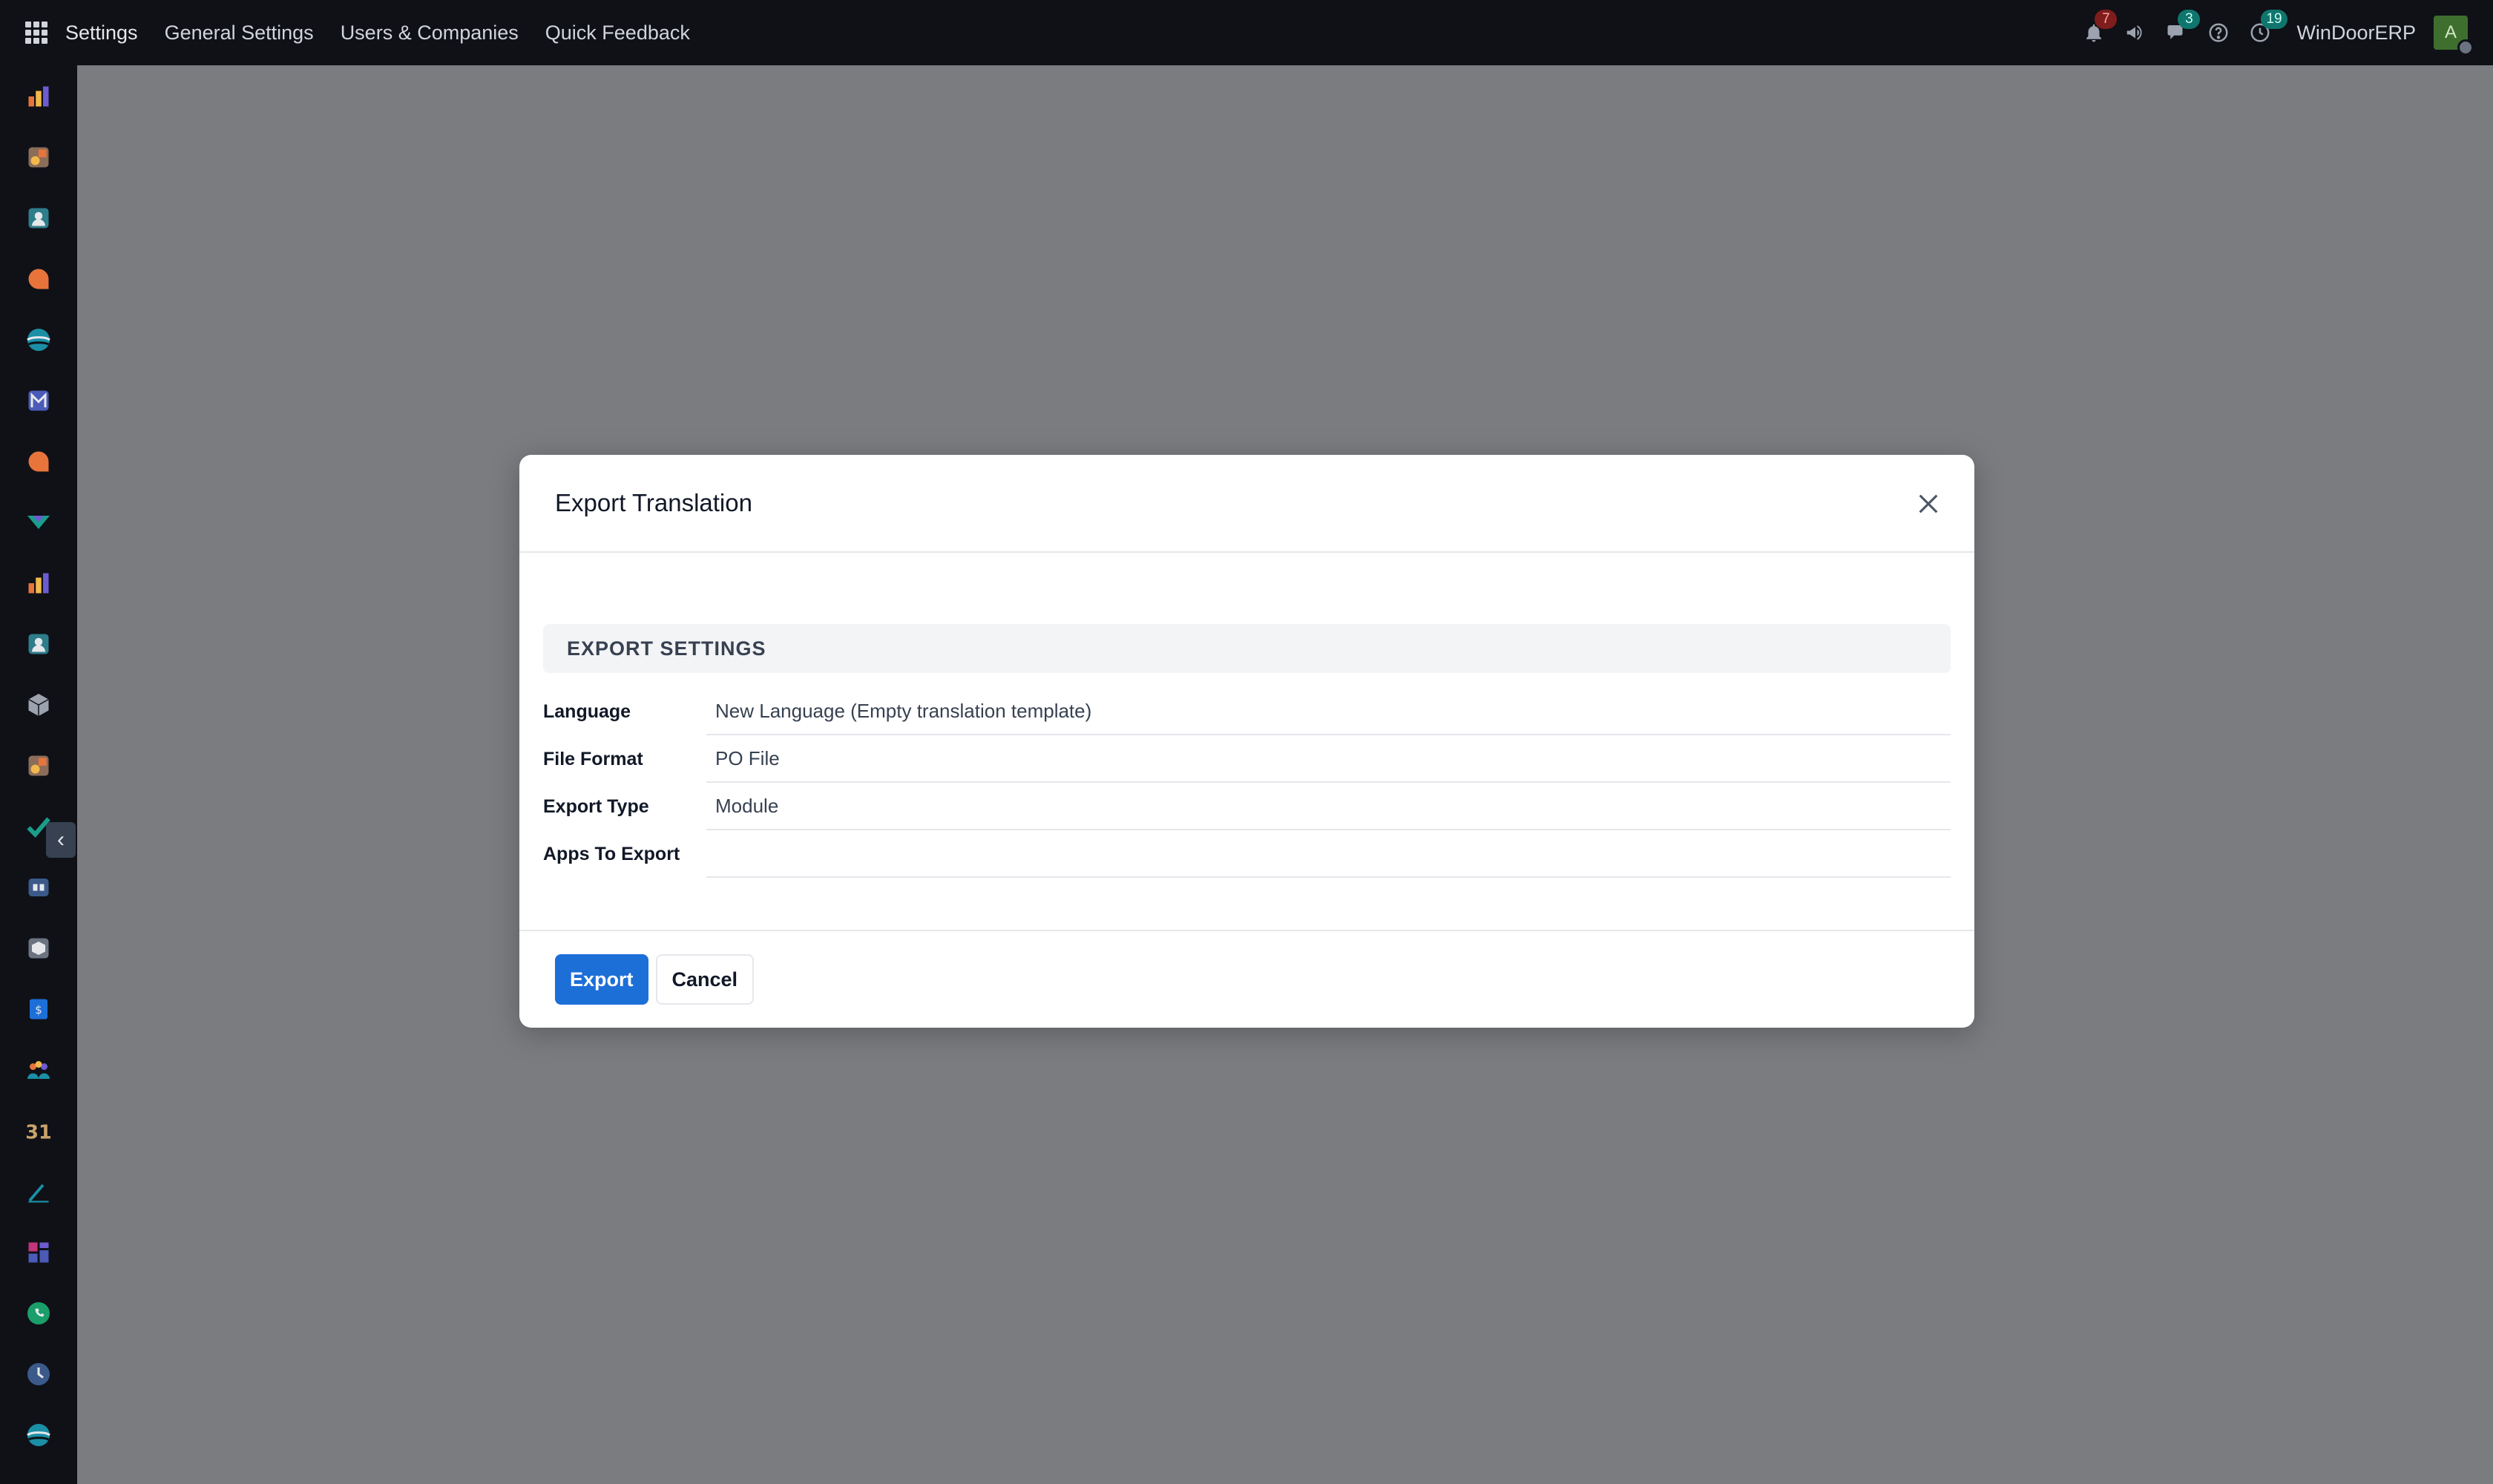 This screenshot has width=2493, height=1484. I want to click on project-app-icon, so click(38, 157).